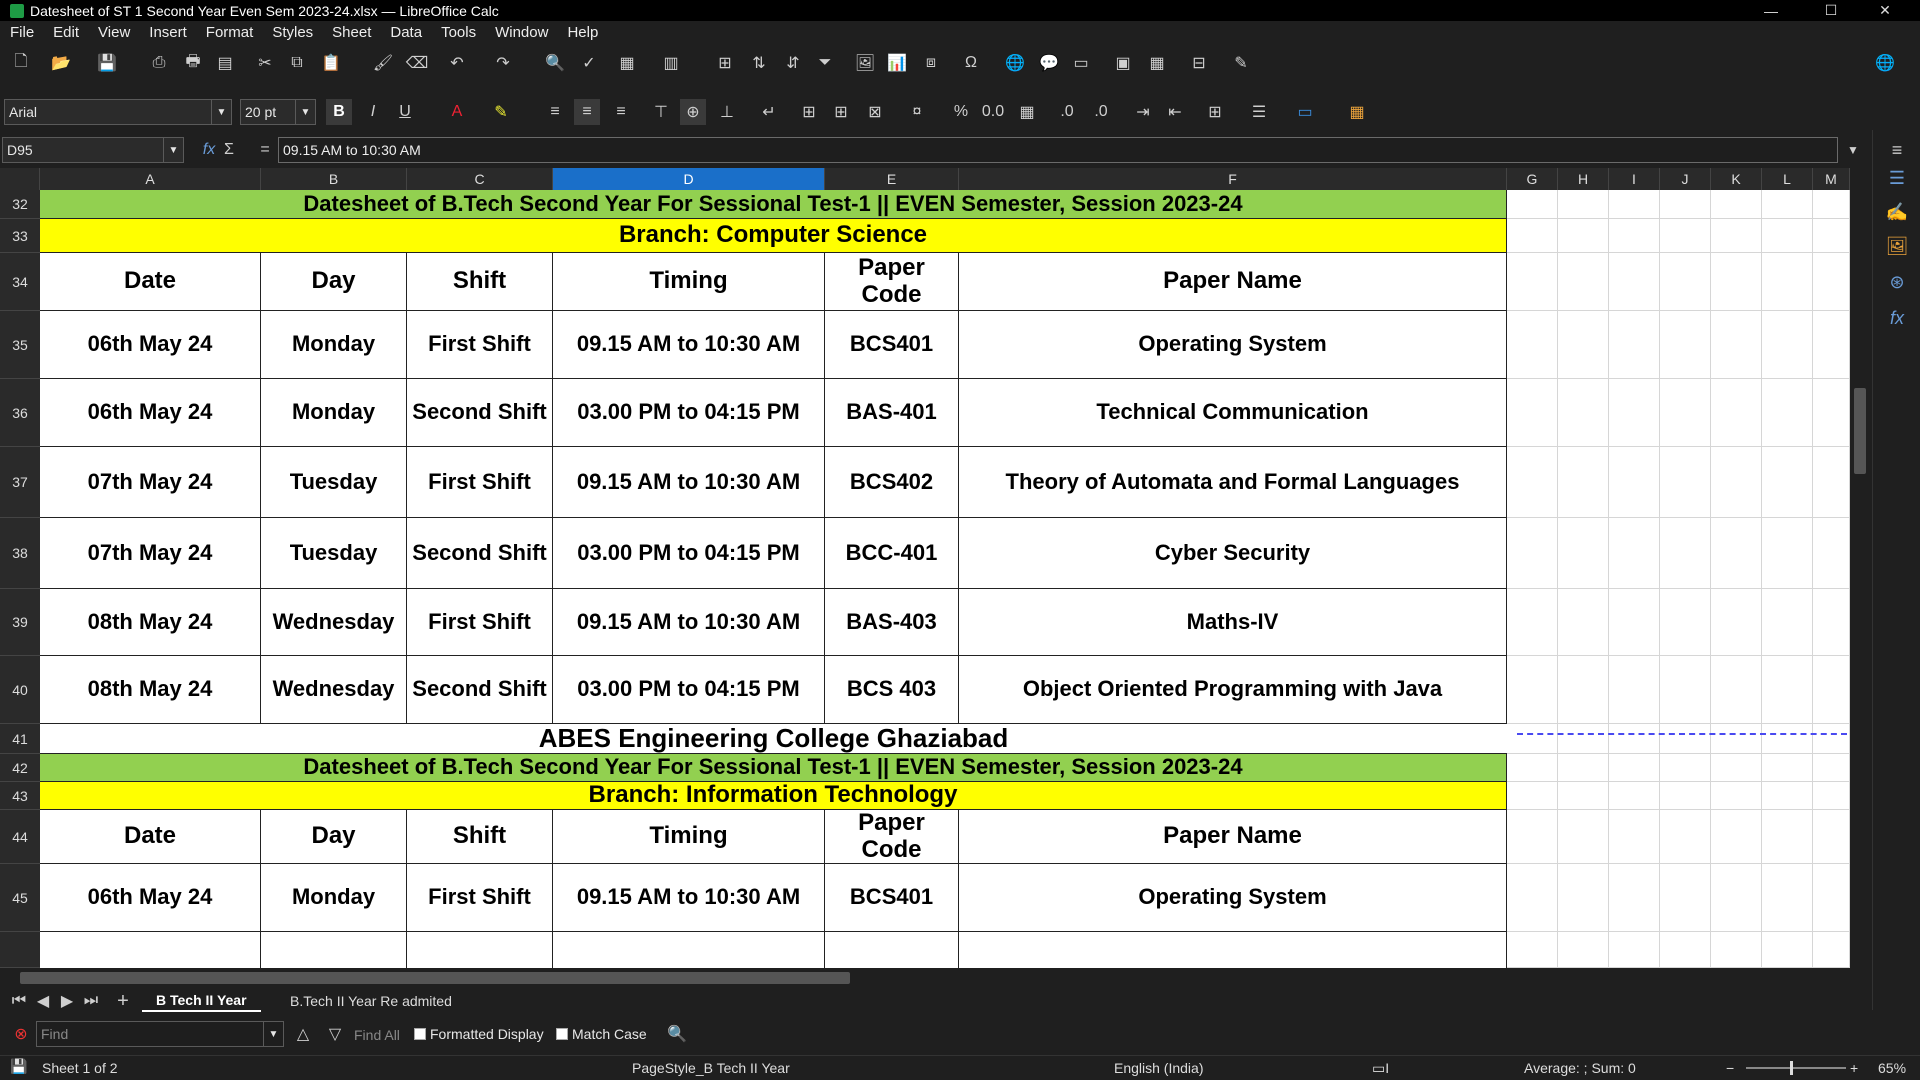  I want to click on table-cell: 08th May 24, so click(150, 622).